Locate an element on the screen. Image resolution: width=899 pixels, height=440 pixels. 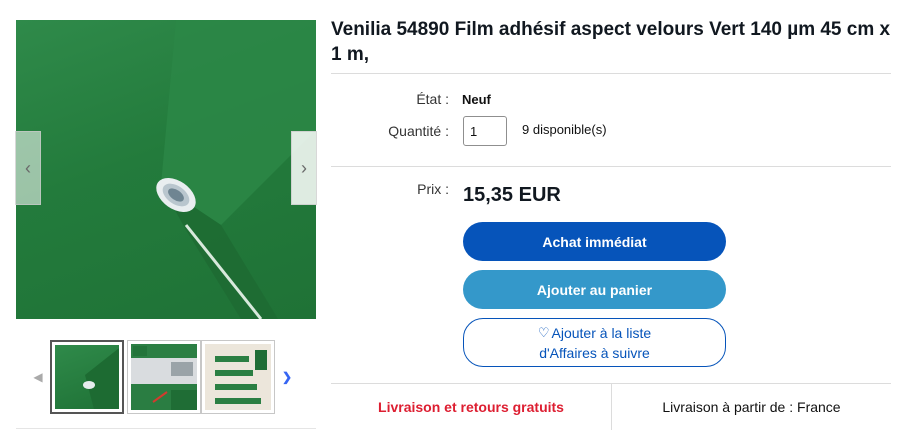
quantity-label: Quantité : is located at coordinates (418, 131).